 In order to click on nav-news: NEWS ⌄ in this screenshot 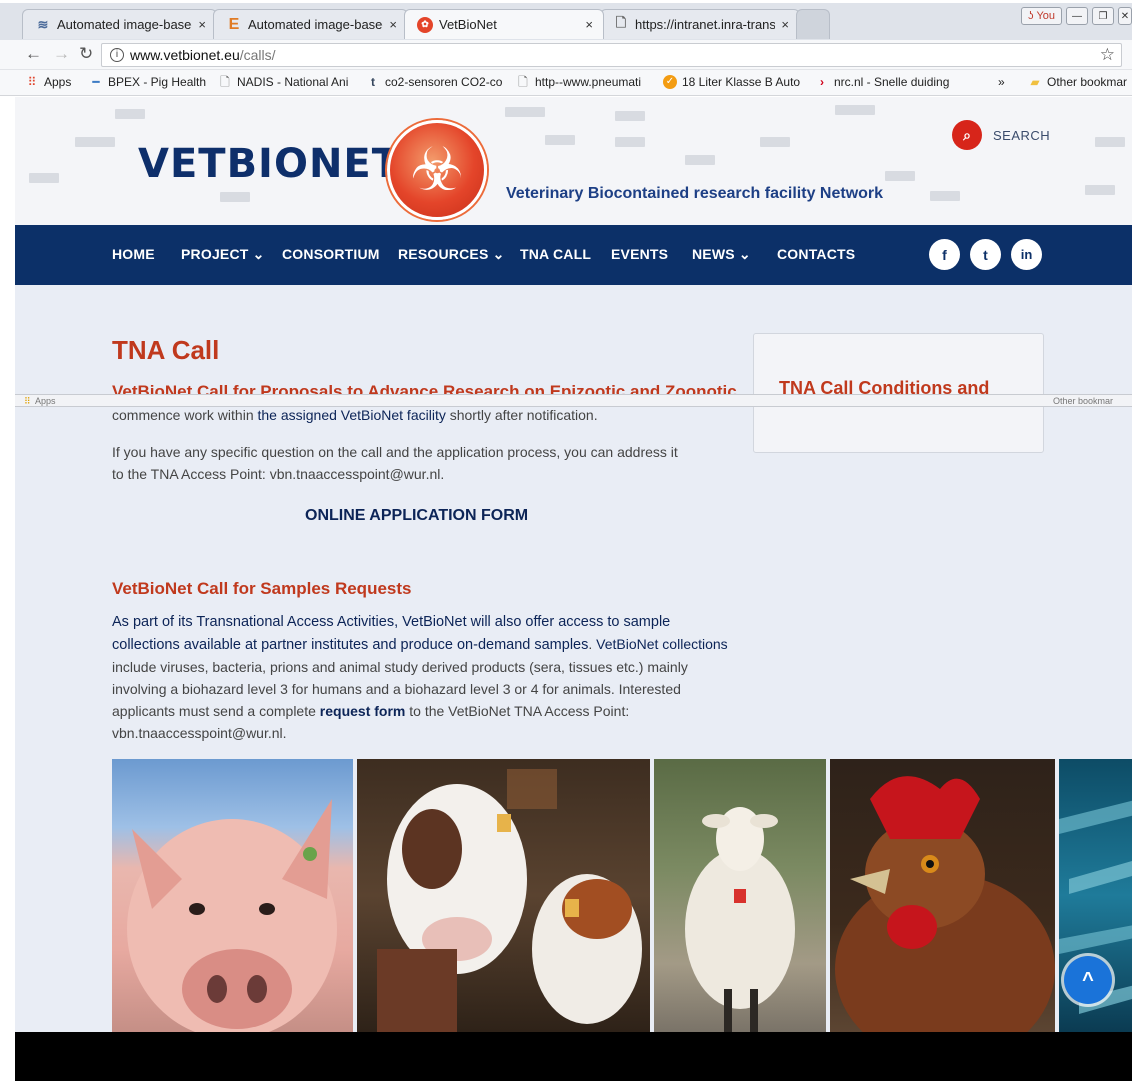, I will do `click(721, 254)`.